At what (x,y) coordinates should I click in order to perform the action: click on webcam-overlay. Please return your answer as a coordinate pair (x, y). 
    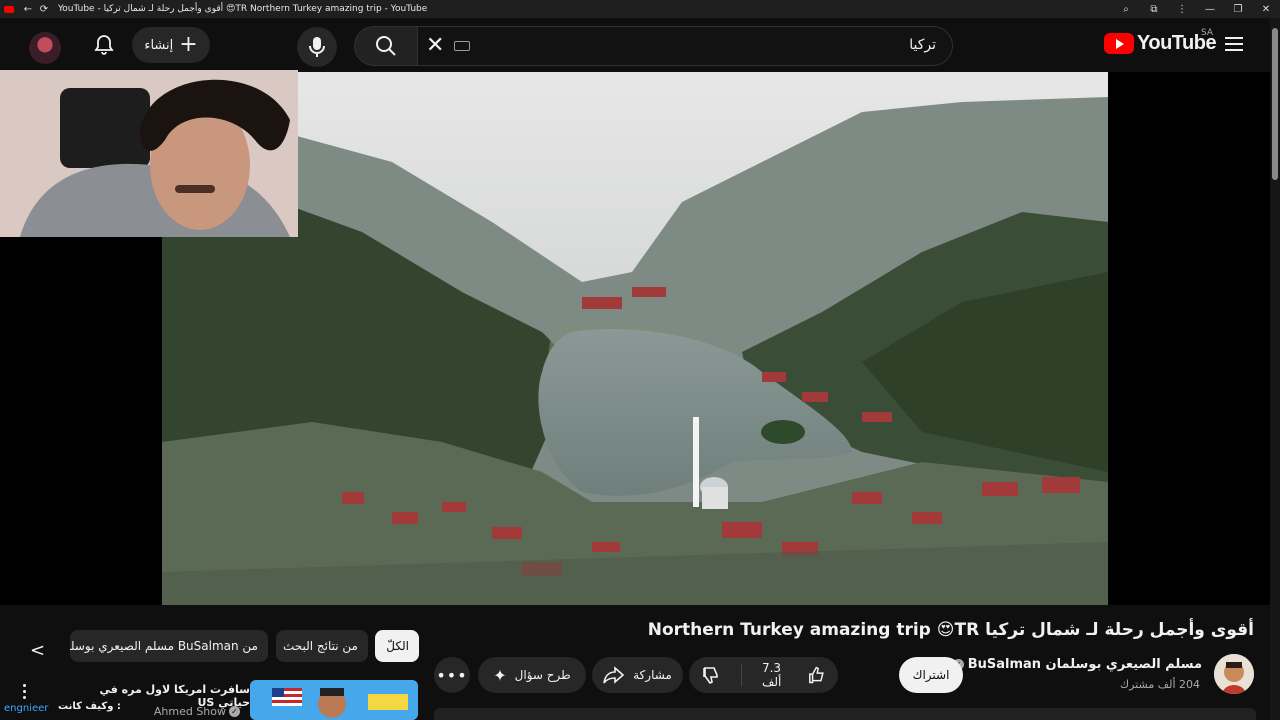
    Looking at the image, I should click on (149, 153).